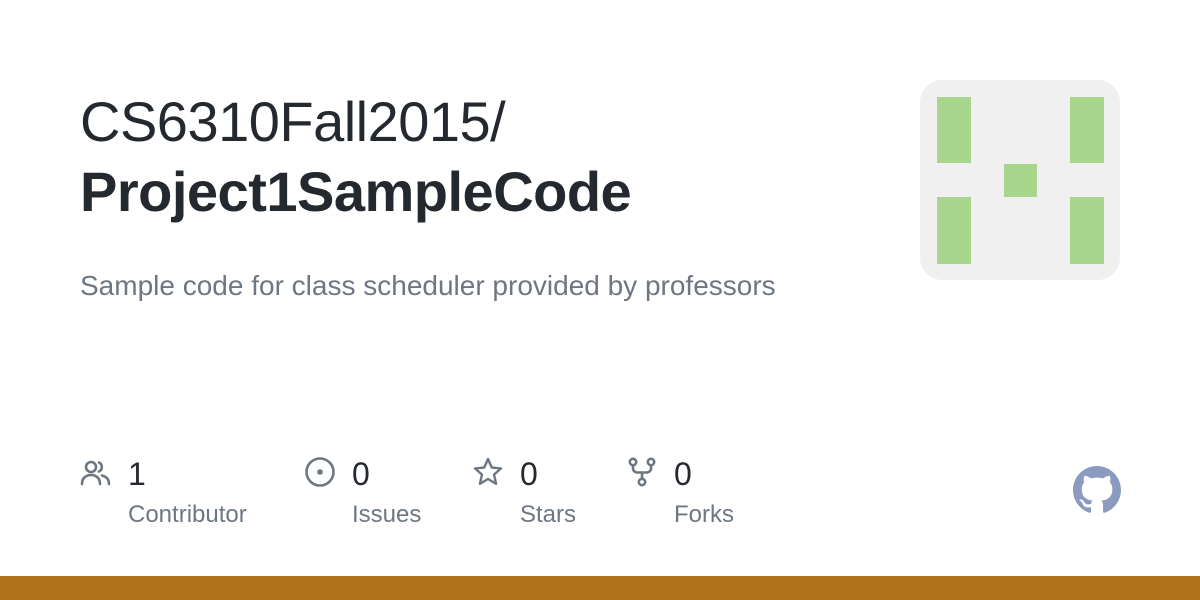 The width and height of the screenshot is (1200, 600). Describe the element at coordinates (548, 514) in the screenshot. I see `stat-stars-label: Stars` at that location.